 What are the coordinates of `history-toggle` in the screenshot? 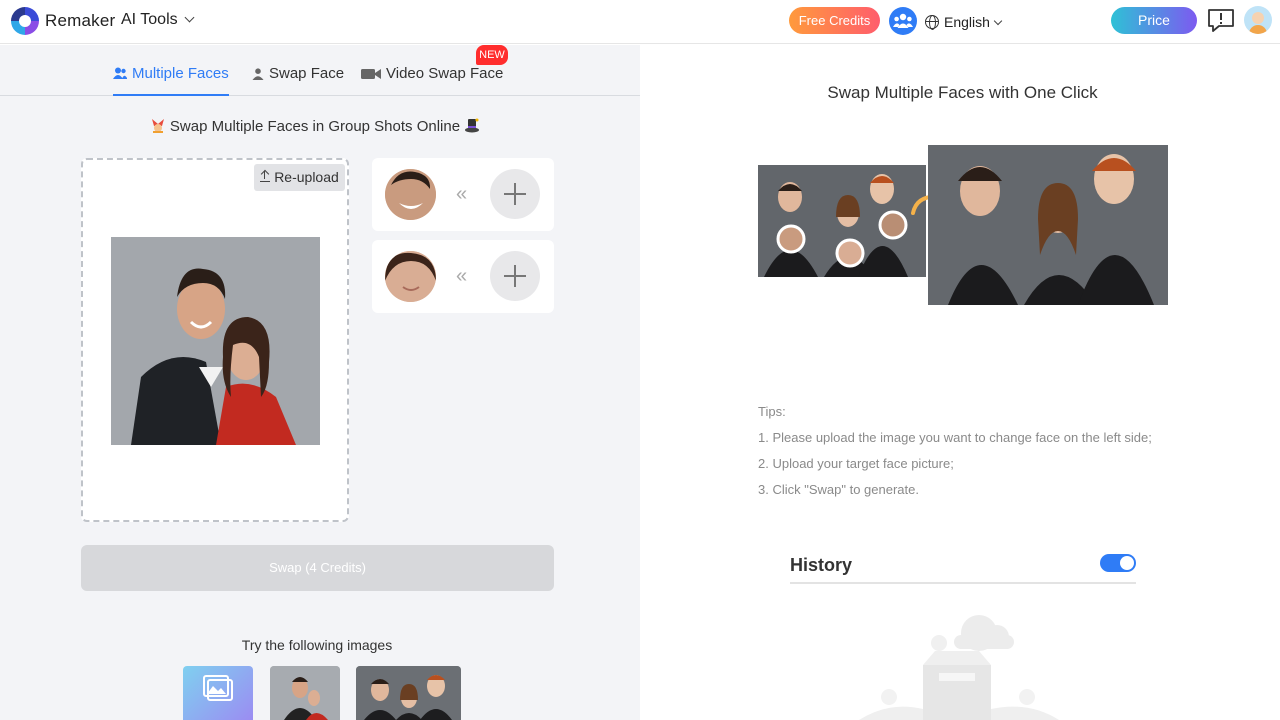 It's located at (1118, 563).